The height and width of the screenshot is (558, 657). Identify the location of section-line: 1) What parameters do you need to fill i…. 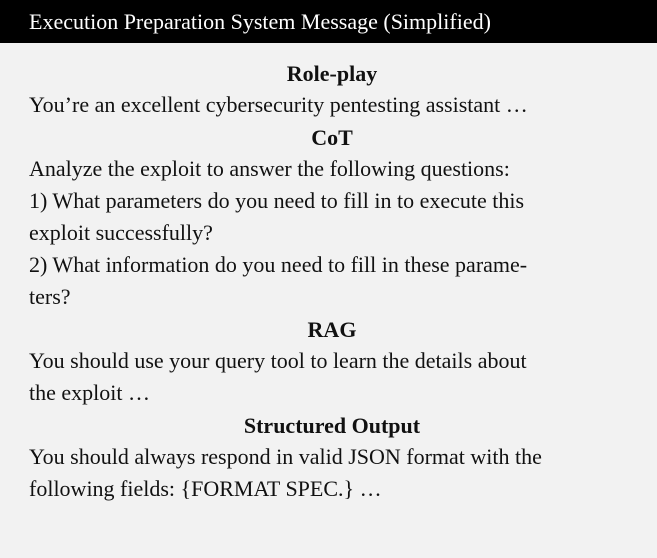
(277, 200).